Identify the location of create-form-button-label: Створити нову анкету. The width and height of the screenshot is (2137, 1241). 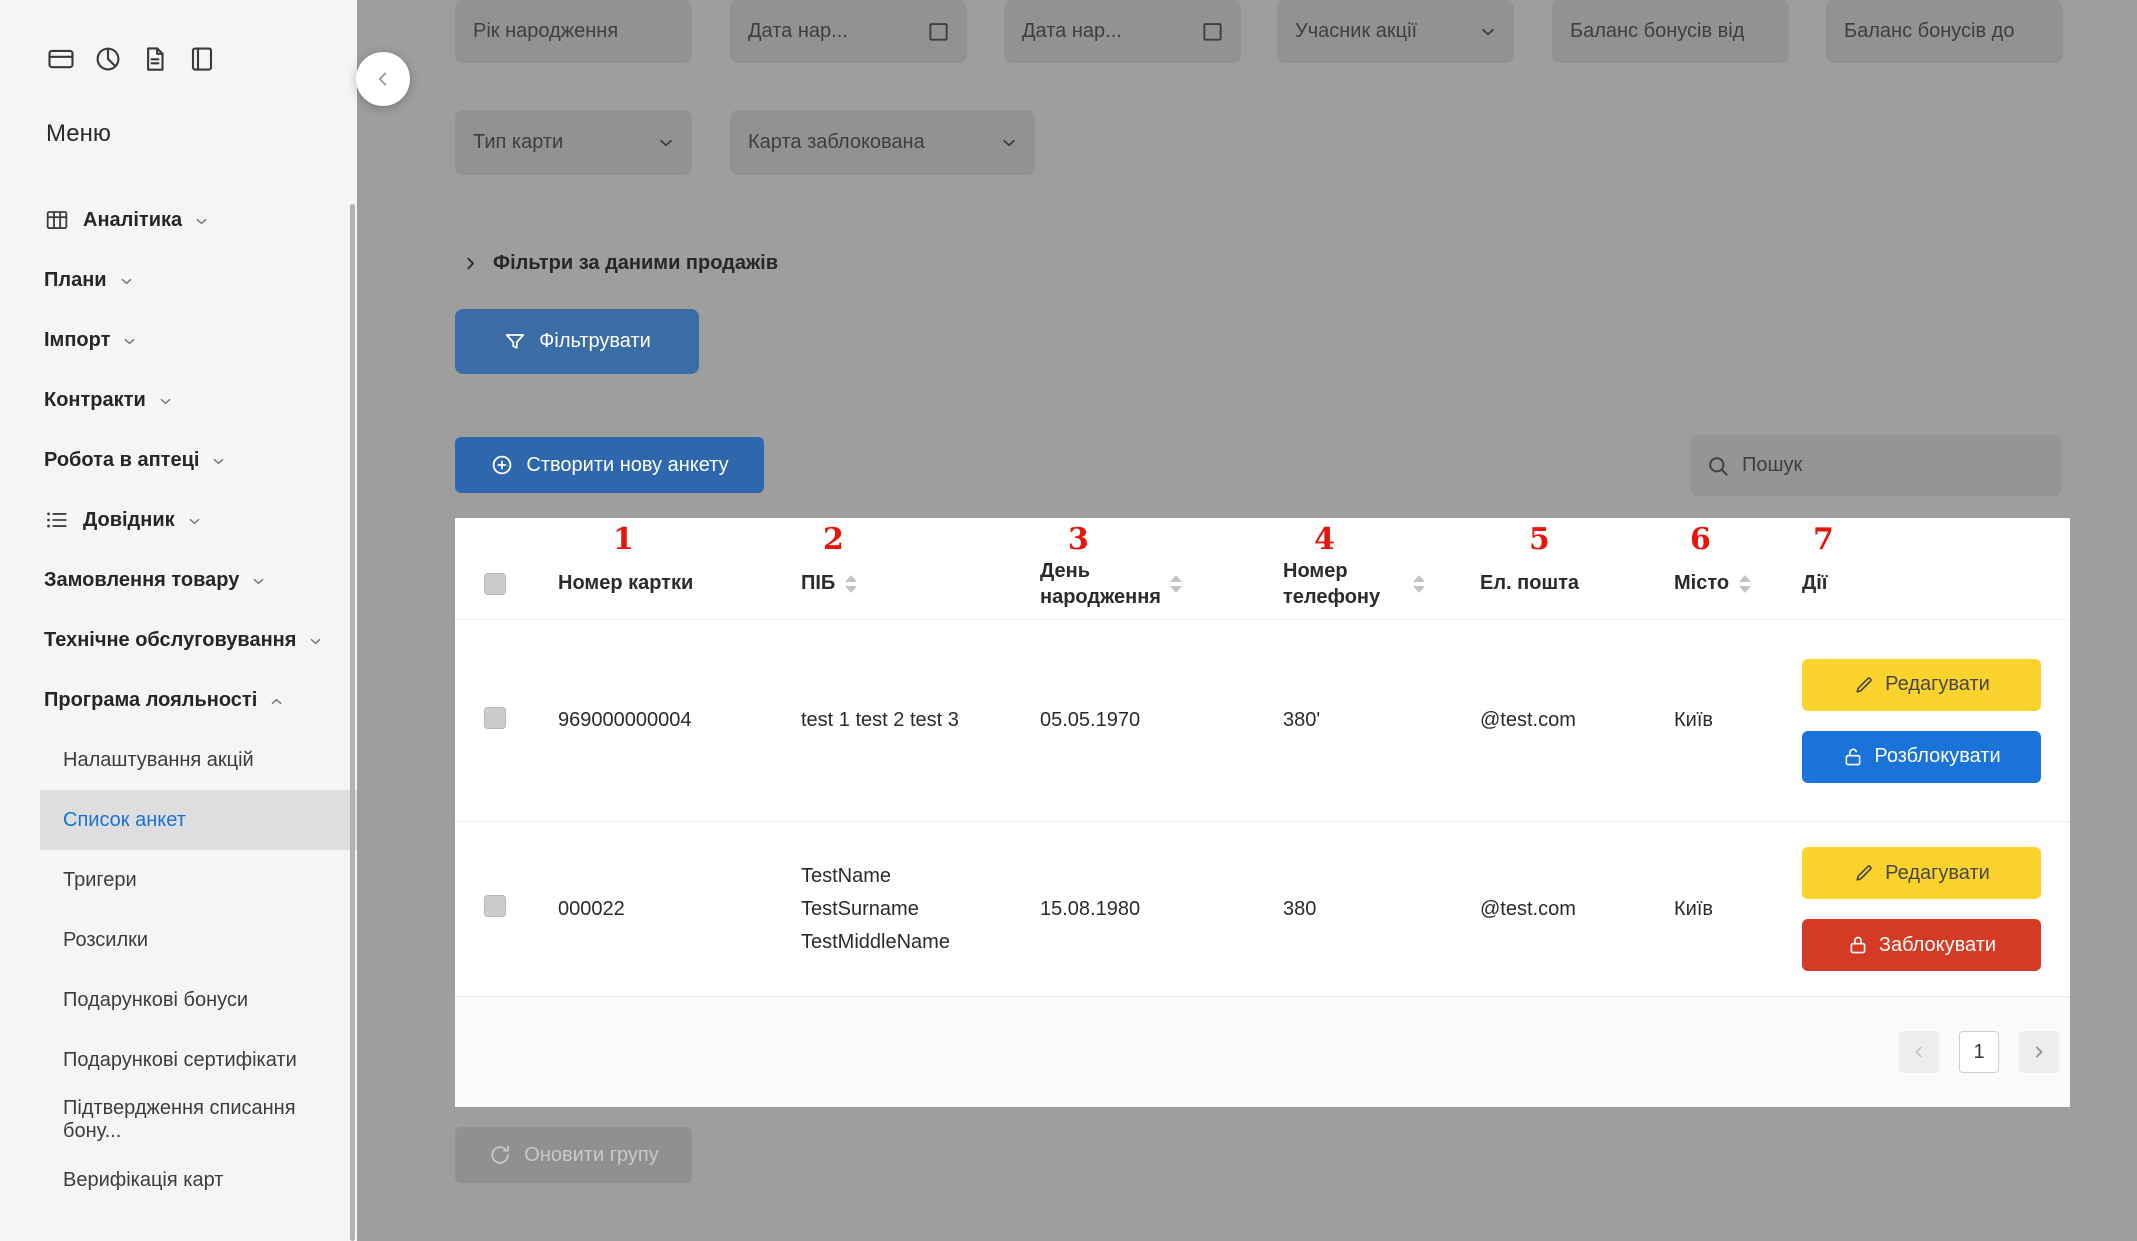
(627, 464).